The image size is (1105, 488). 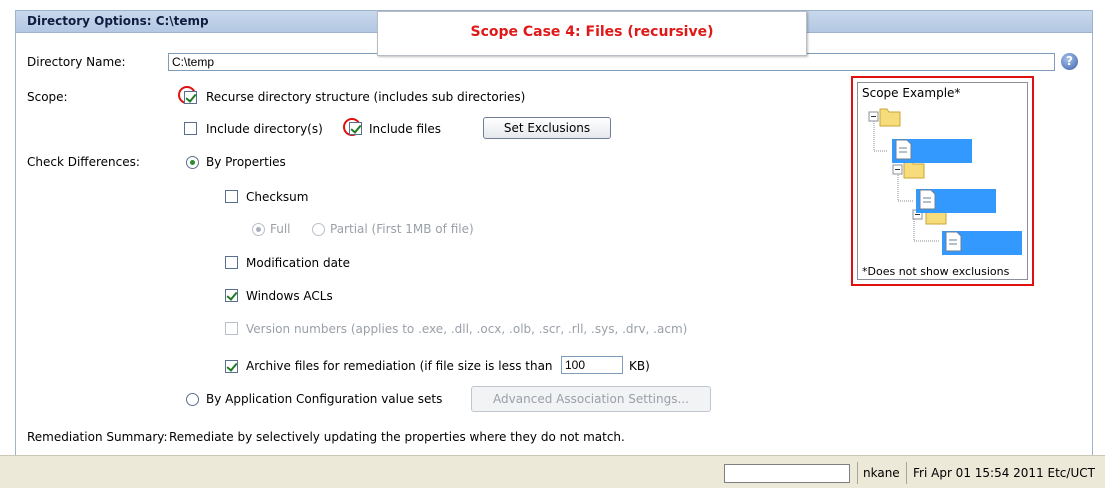 I want to click on by-properties-label: By Properties, so click(x=246, y=162).